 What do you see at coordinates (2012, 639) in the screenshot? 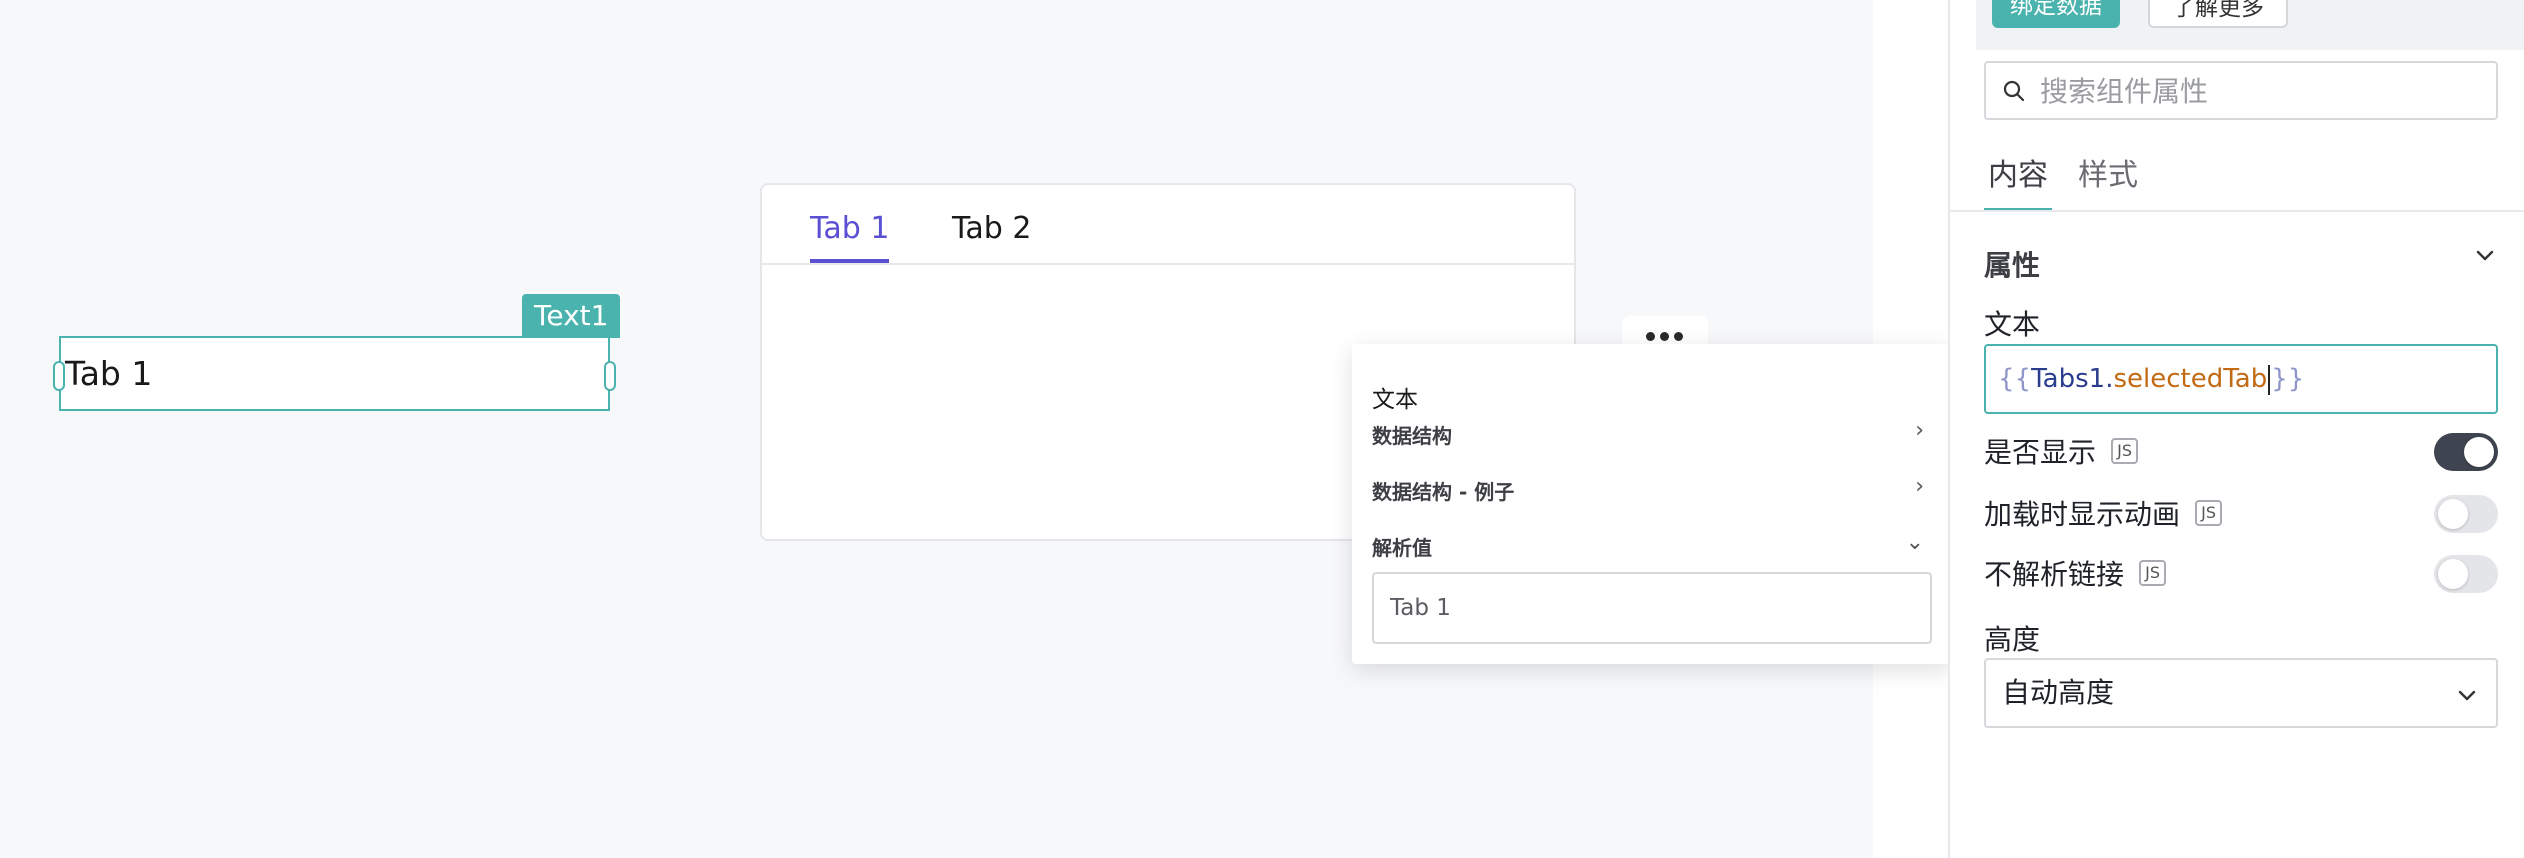
I see `height-property-label: 高度` at bounding box center [2012, 639].